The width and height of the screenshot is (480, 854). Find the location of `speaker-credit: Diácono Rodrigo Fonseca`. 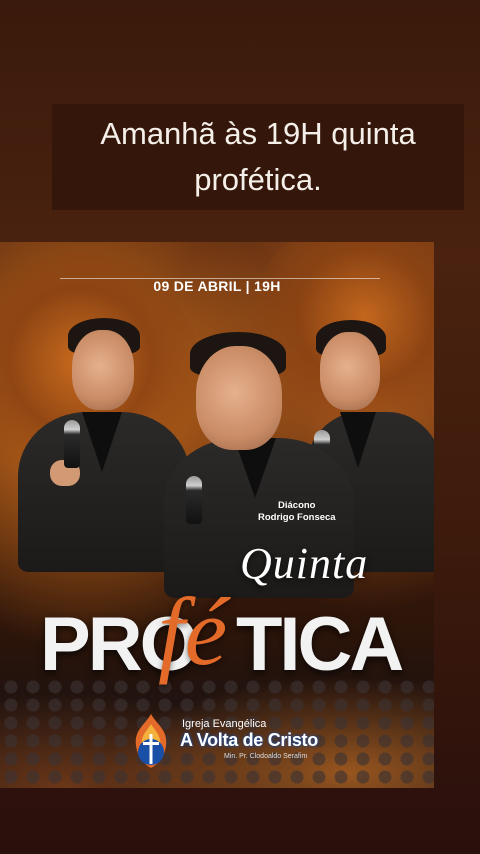

speaker-credit: Diácono Rodrigo Fonseca is located at coordinates (313, 512).